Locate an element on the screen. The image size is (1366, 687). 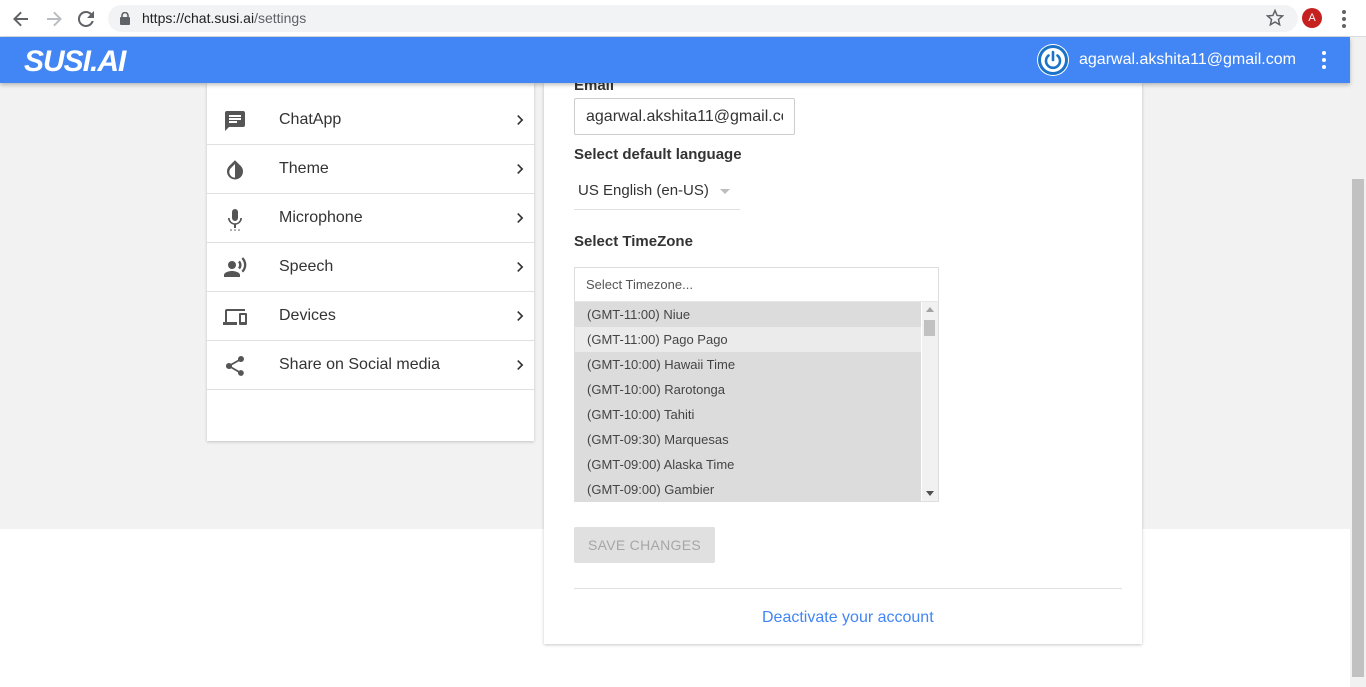
sidebar-item-devices: Devices is located at coordinates (370, 316).